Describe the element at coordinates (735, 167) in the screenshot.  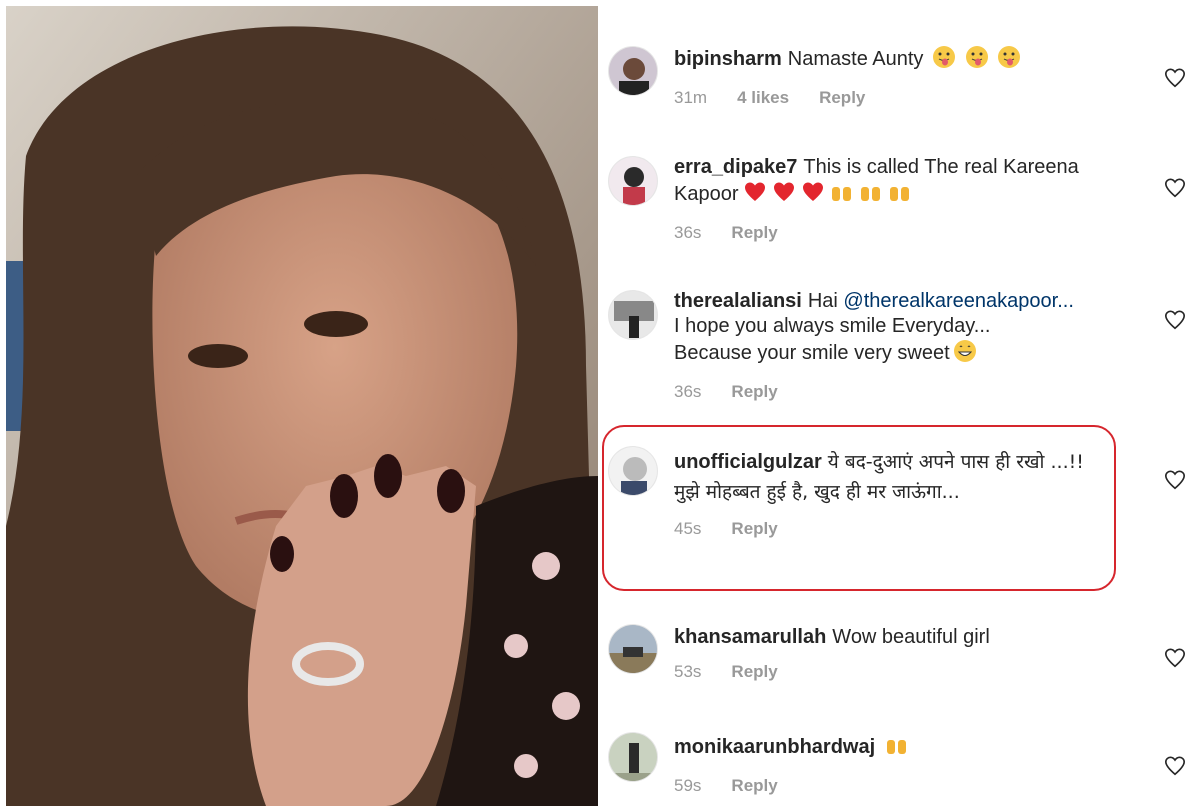
I see `comment-username: erra_dipake7` at that location.